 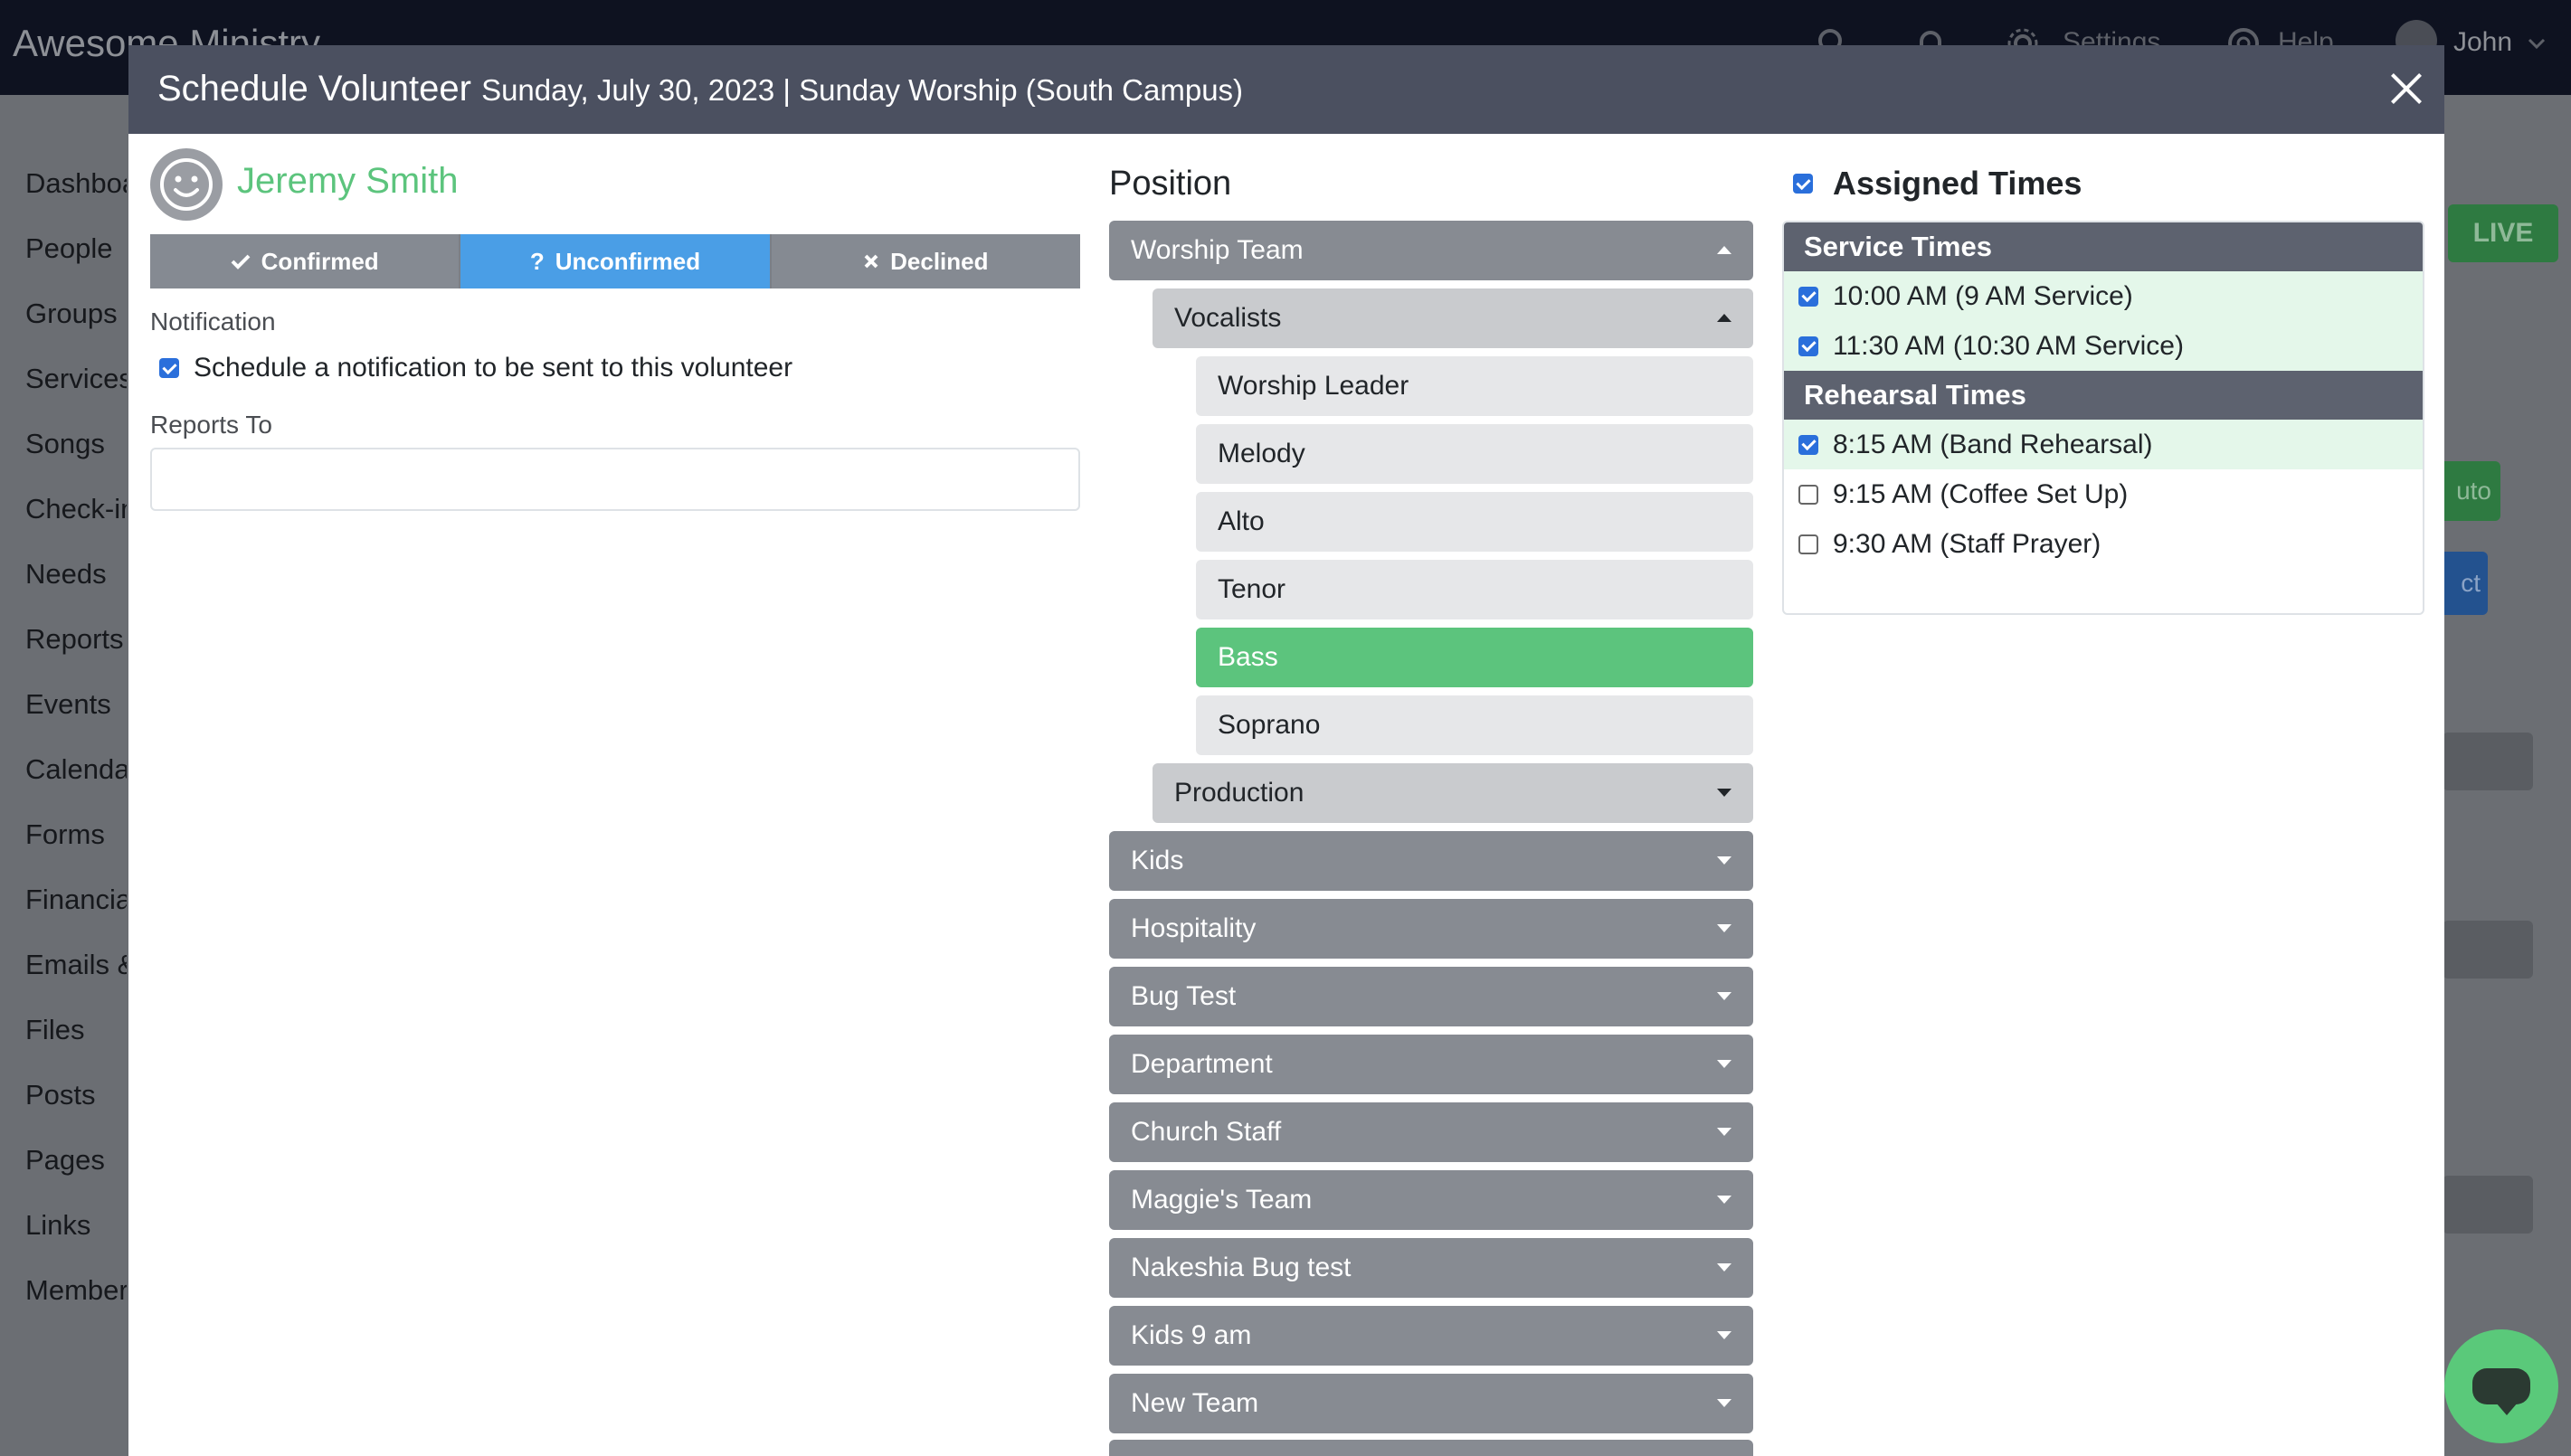 What do you see at coordinates (1474, 522) in the screenshot?
I see `position-alto: Alto` at bounding box center [1474, 522].